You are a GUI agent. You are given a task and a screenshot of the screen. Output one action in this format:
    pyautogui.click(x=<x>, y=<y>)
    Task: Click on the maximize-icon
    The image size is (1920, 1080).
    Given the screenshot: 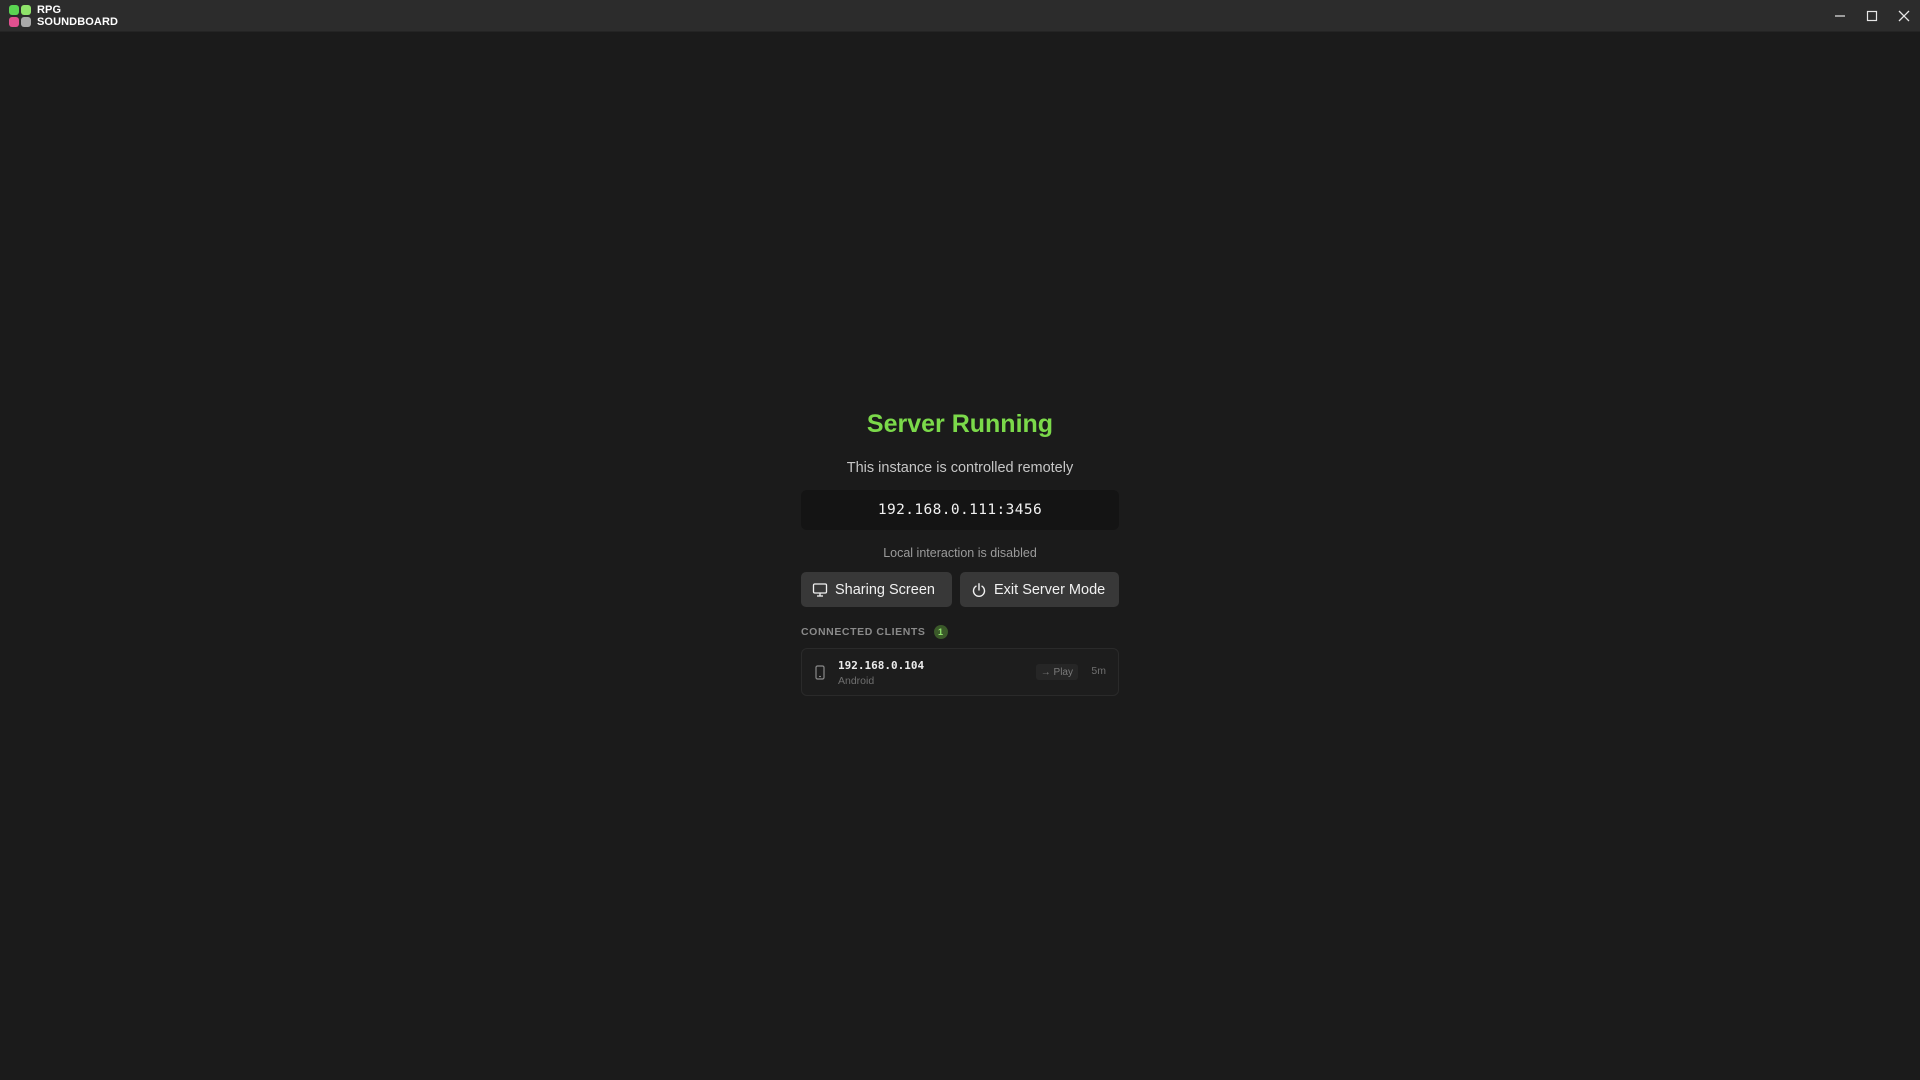 What is the action you would take?
    pyautogui.click(x=1872, y=16)
    